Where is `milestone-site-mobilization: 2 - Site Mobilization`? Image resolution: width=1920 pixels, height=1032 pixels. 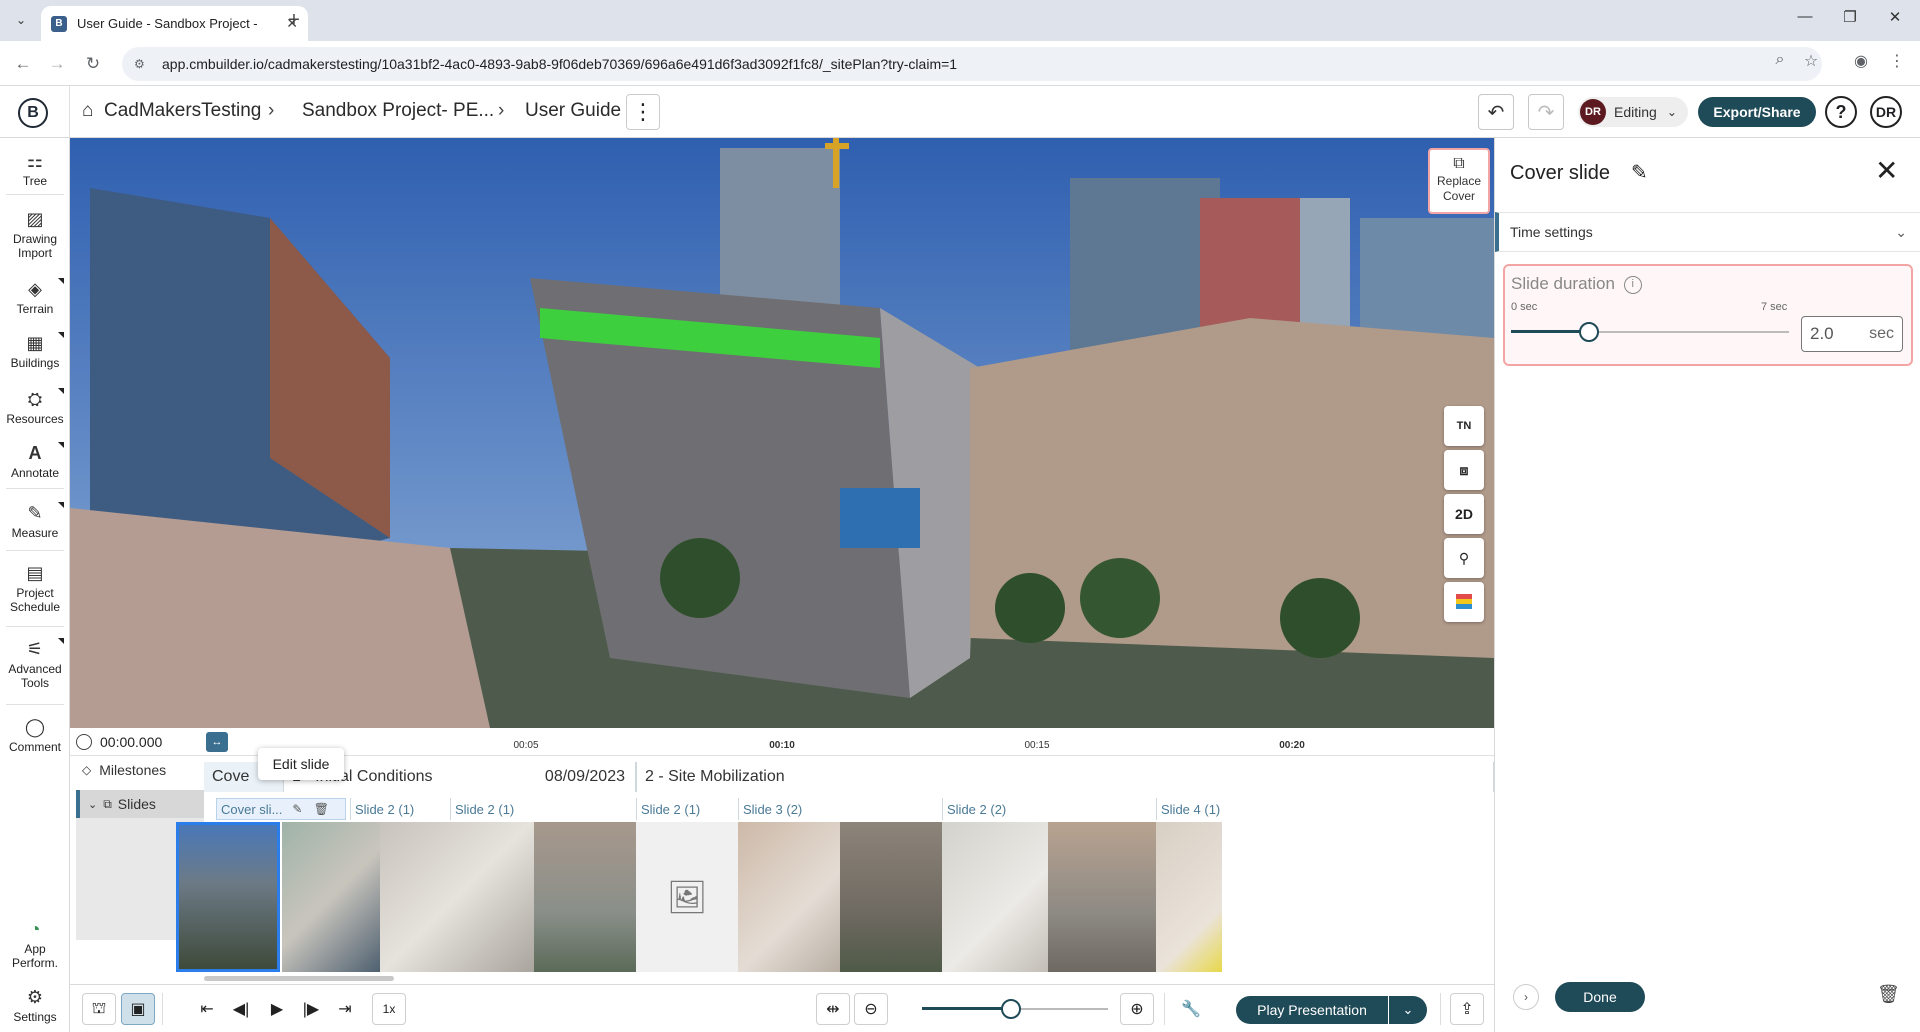 milestone-site-mobilization: 2 - Site Mobilization is located at coordinates (1065, 777).